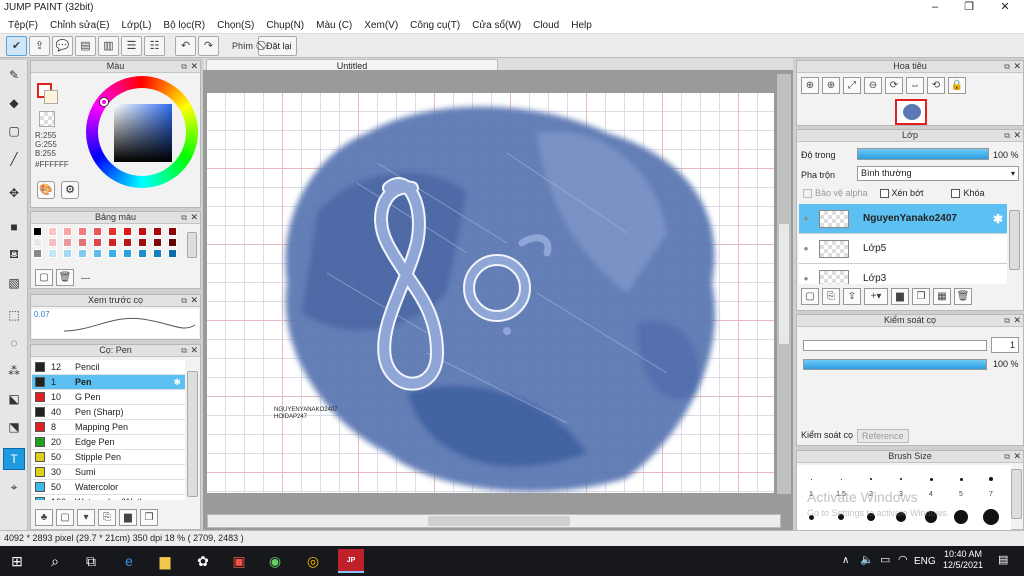 This screenshot has height=576, width=1024. Describe the element at coordinates (44, 277) in the screenshot. I see `new-palette-icon: ▢` at that location.